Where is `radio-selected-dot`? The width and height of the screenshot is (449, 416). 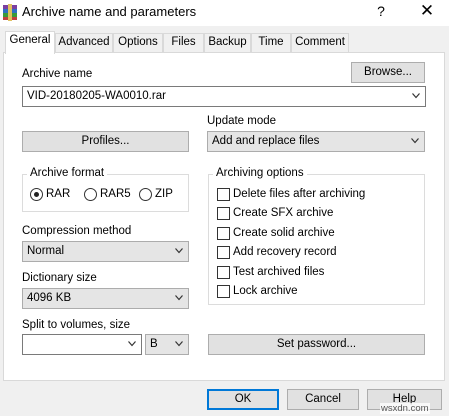 radio-selected-dot is located at coordinates (36, 194).